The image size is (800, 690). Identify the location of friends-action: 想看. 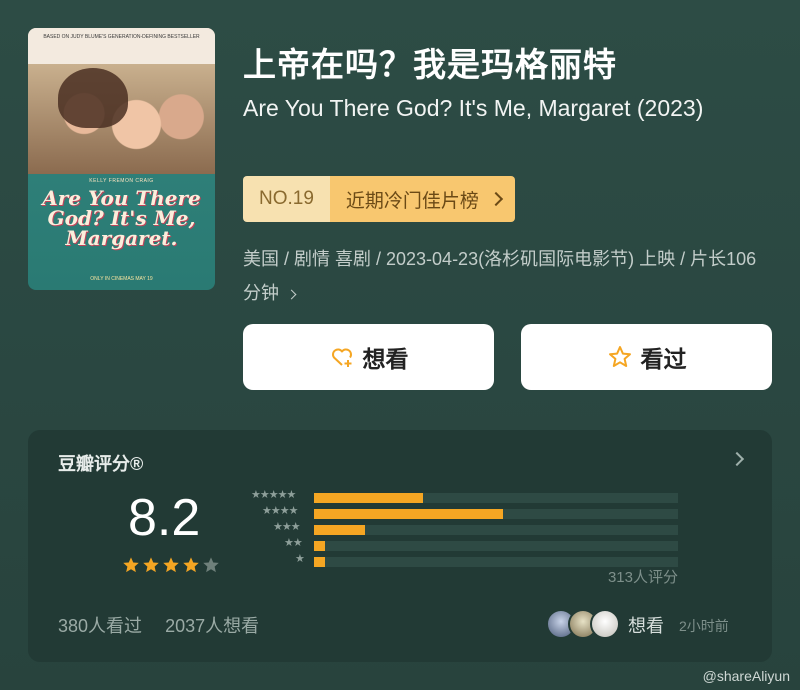
(646, 626).